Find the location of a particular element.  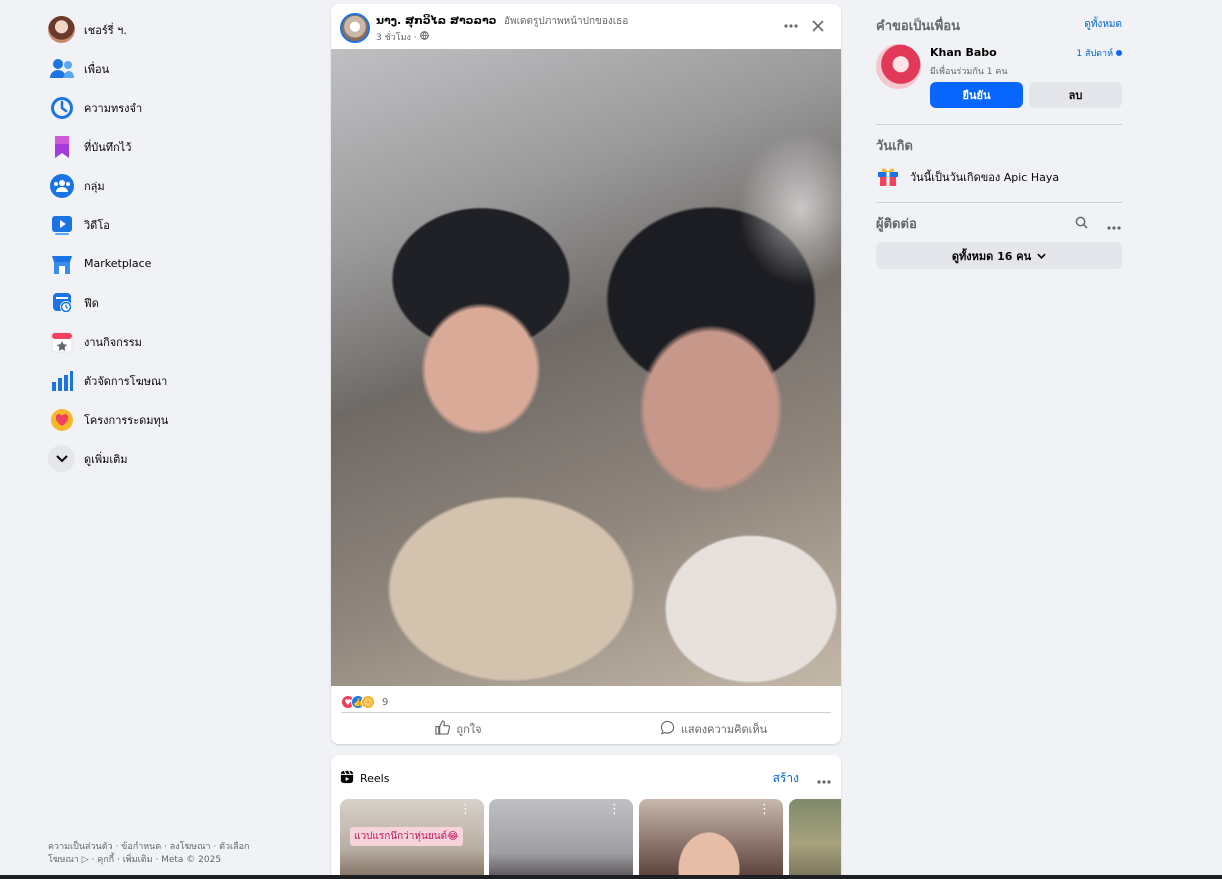

fundraisers-icon is located at coordinates (61, 419).